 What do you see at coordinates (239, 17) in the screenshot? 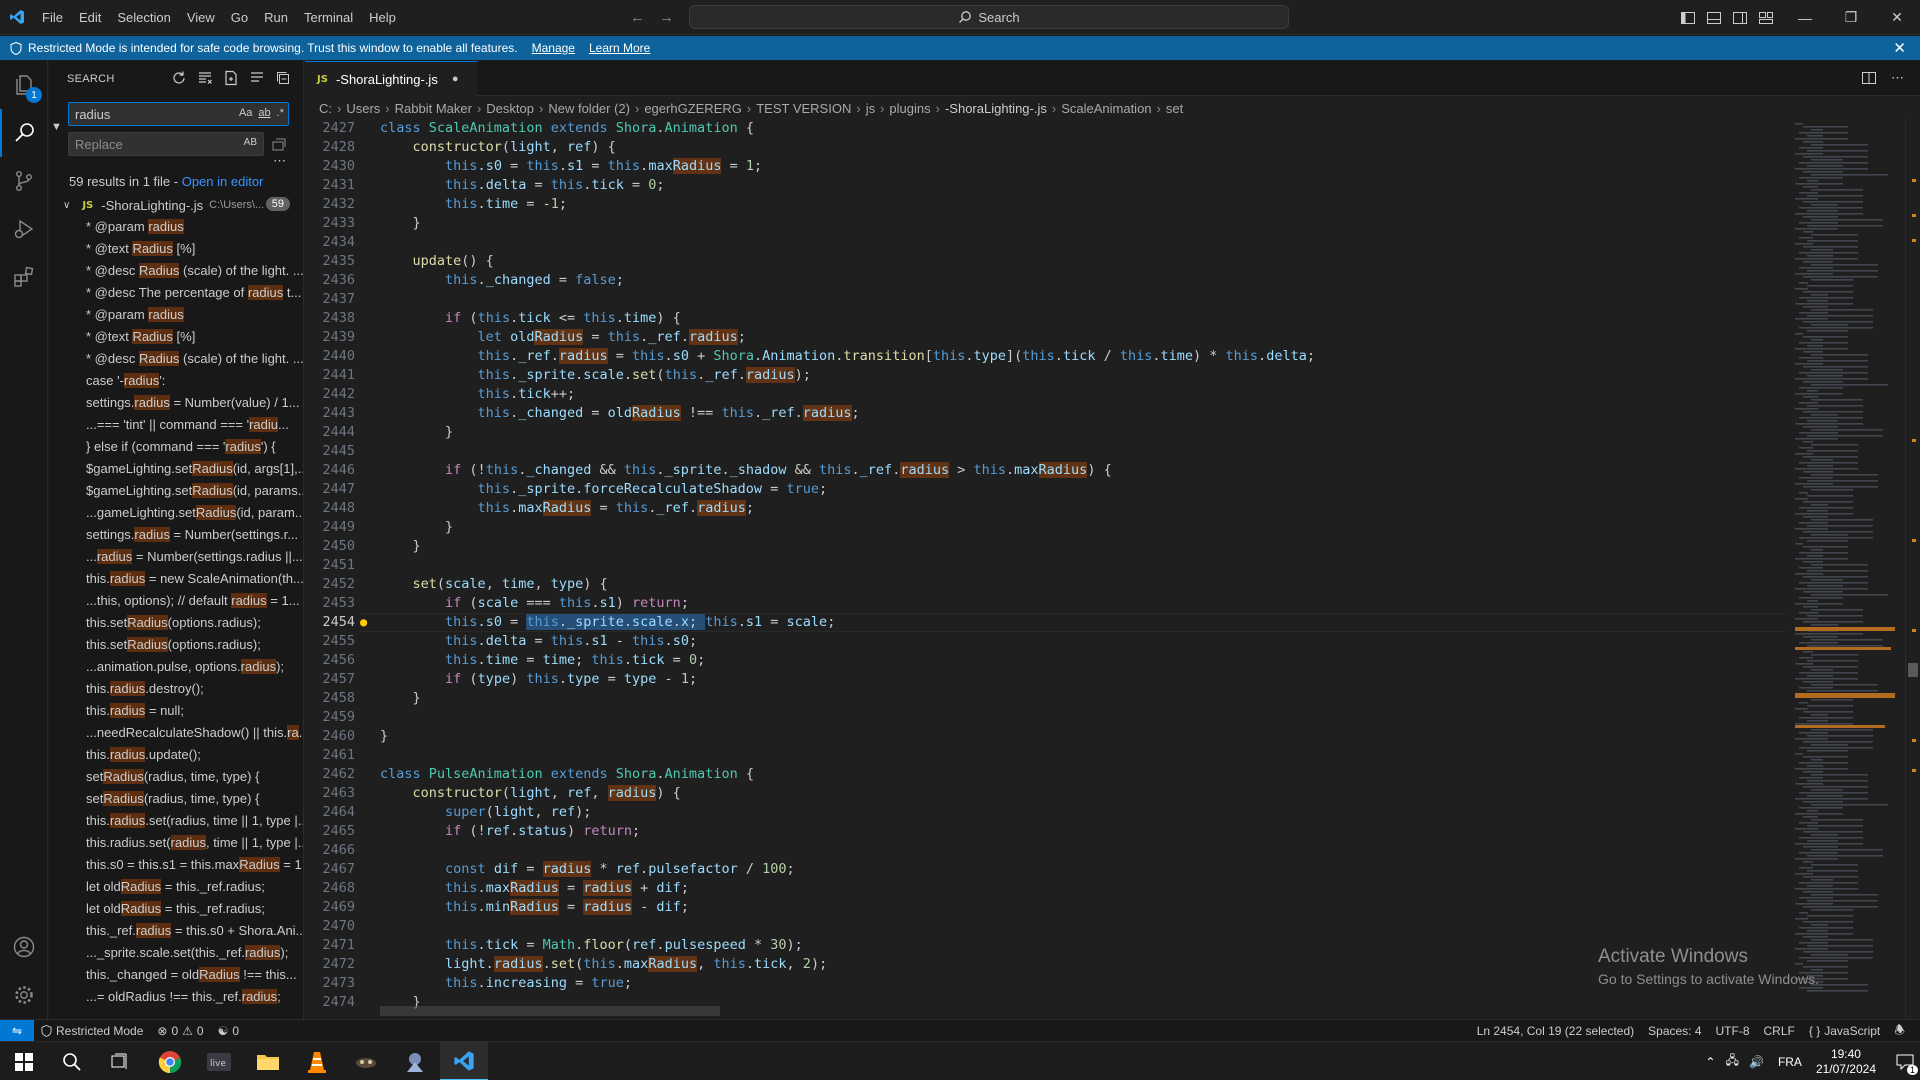
I see `menu-go: Go` at bounding box center [239, 17].